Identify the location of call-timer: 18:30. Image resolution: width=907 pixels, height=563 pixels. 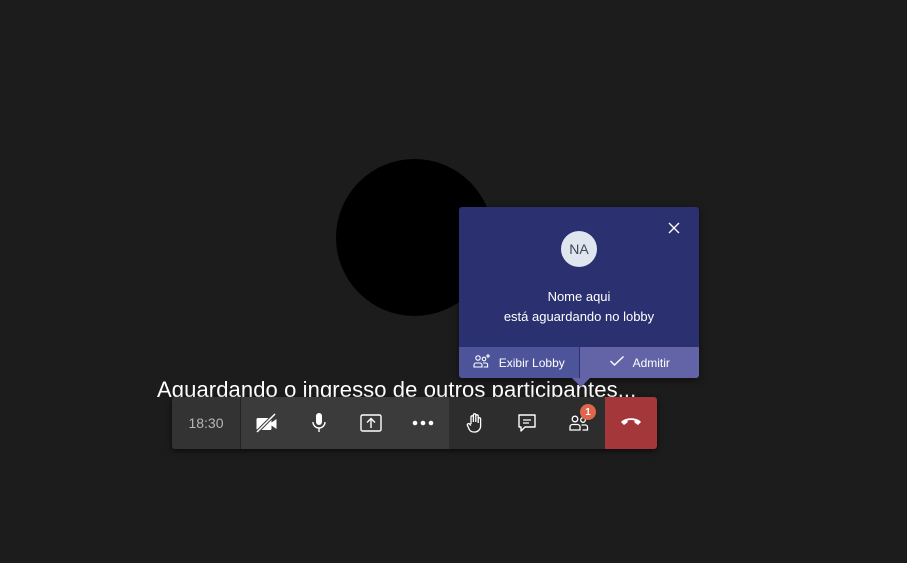
(206, 423).